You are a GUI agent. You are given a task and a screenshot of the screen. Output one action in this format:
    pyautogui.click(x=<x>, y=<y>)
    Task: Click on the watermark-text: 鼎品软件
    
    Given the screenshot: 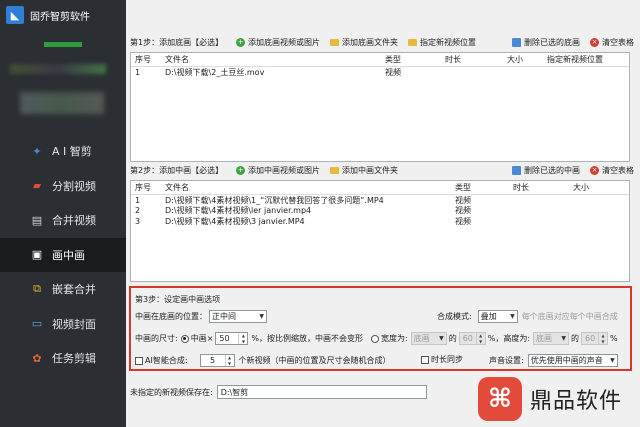 What is the action you would take?
    pyautogui.click(x=575, y=401)
    